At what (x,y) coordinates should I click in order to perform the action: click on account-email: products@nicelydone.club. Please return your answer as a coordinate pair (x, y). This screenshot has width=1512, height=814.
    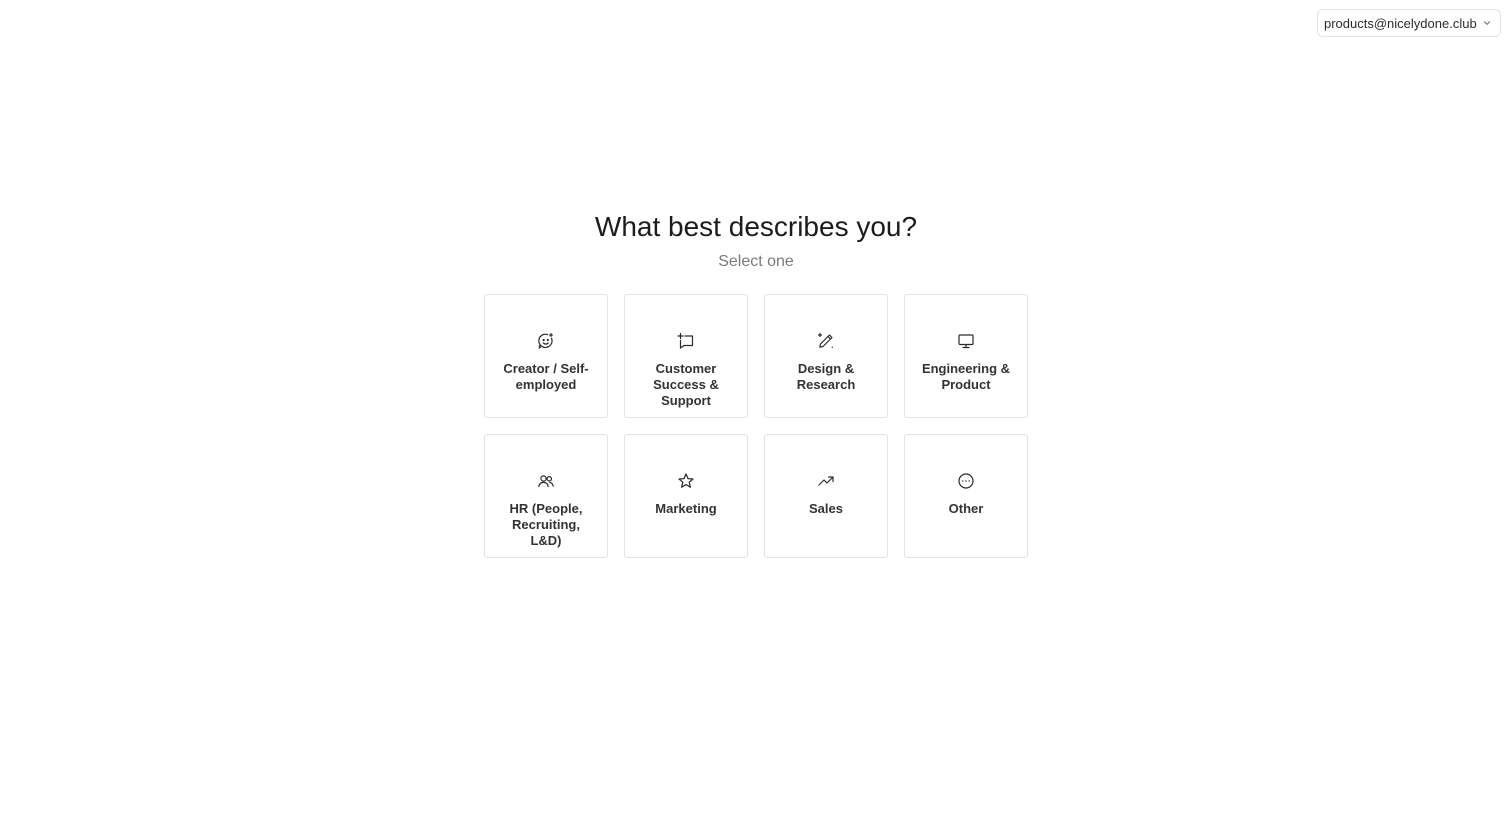
    Looking at the image, I should click on (1400, 23).